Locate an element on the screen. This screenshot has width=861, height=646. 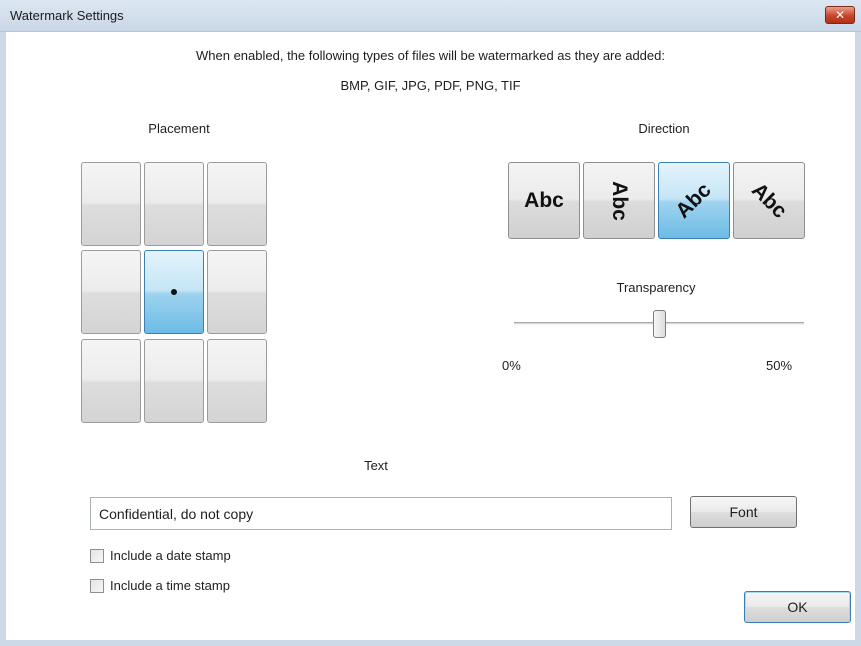
close-button: ✕ is located at coordinates (840, 15).